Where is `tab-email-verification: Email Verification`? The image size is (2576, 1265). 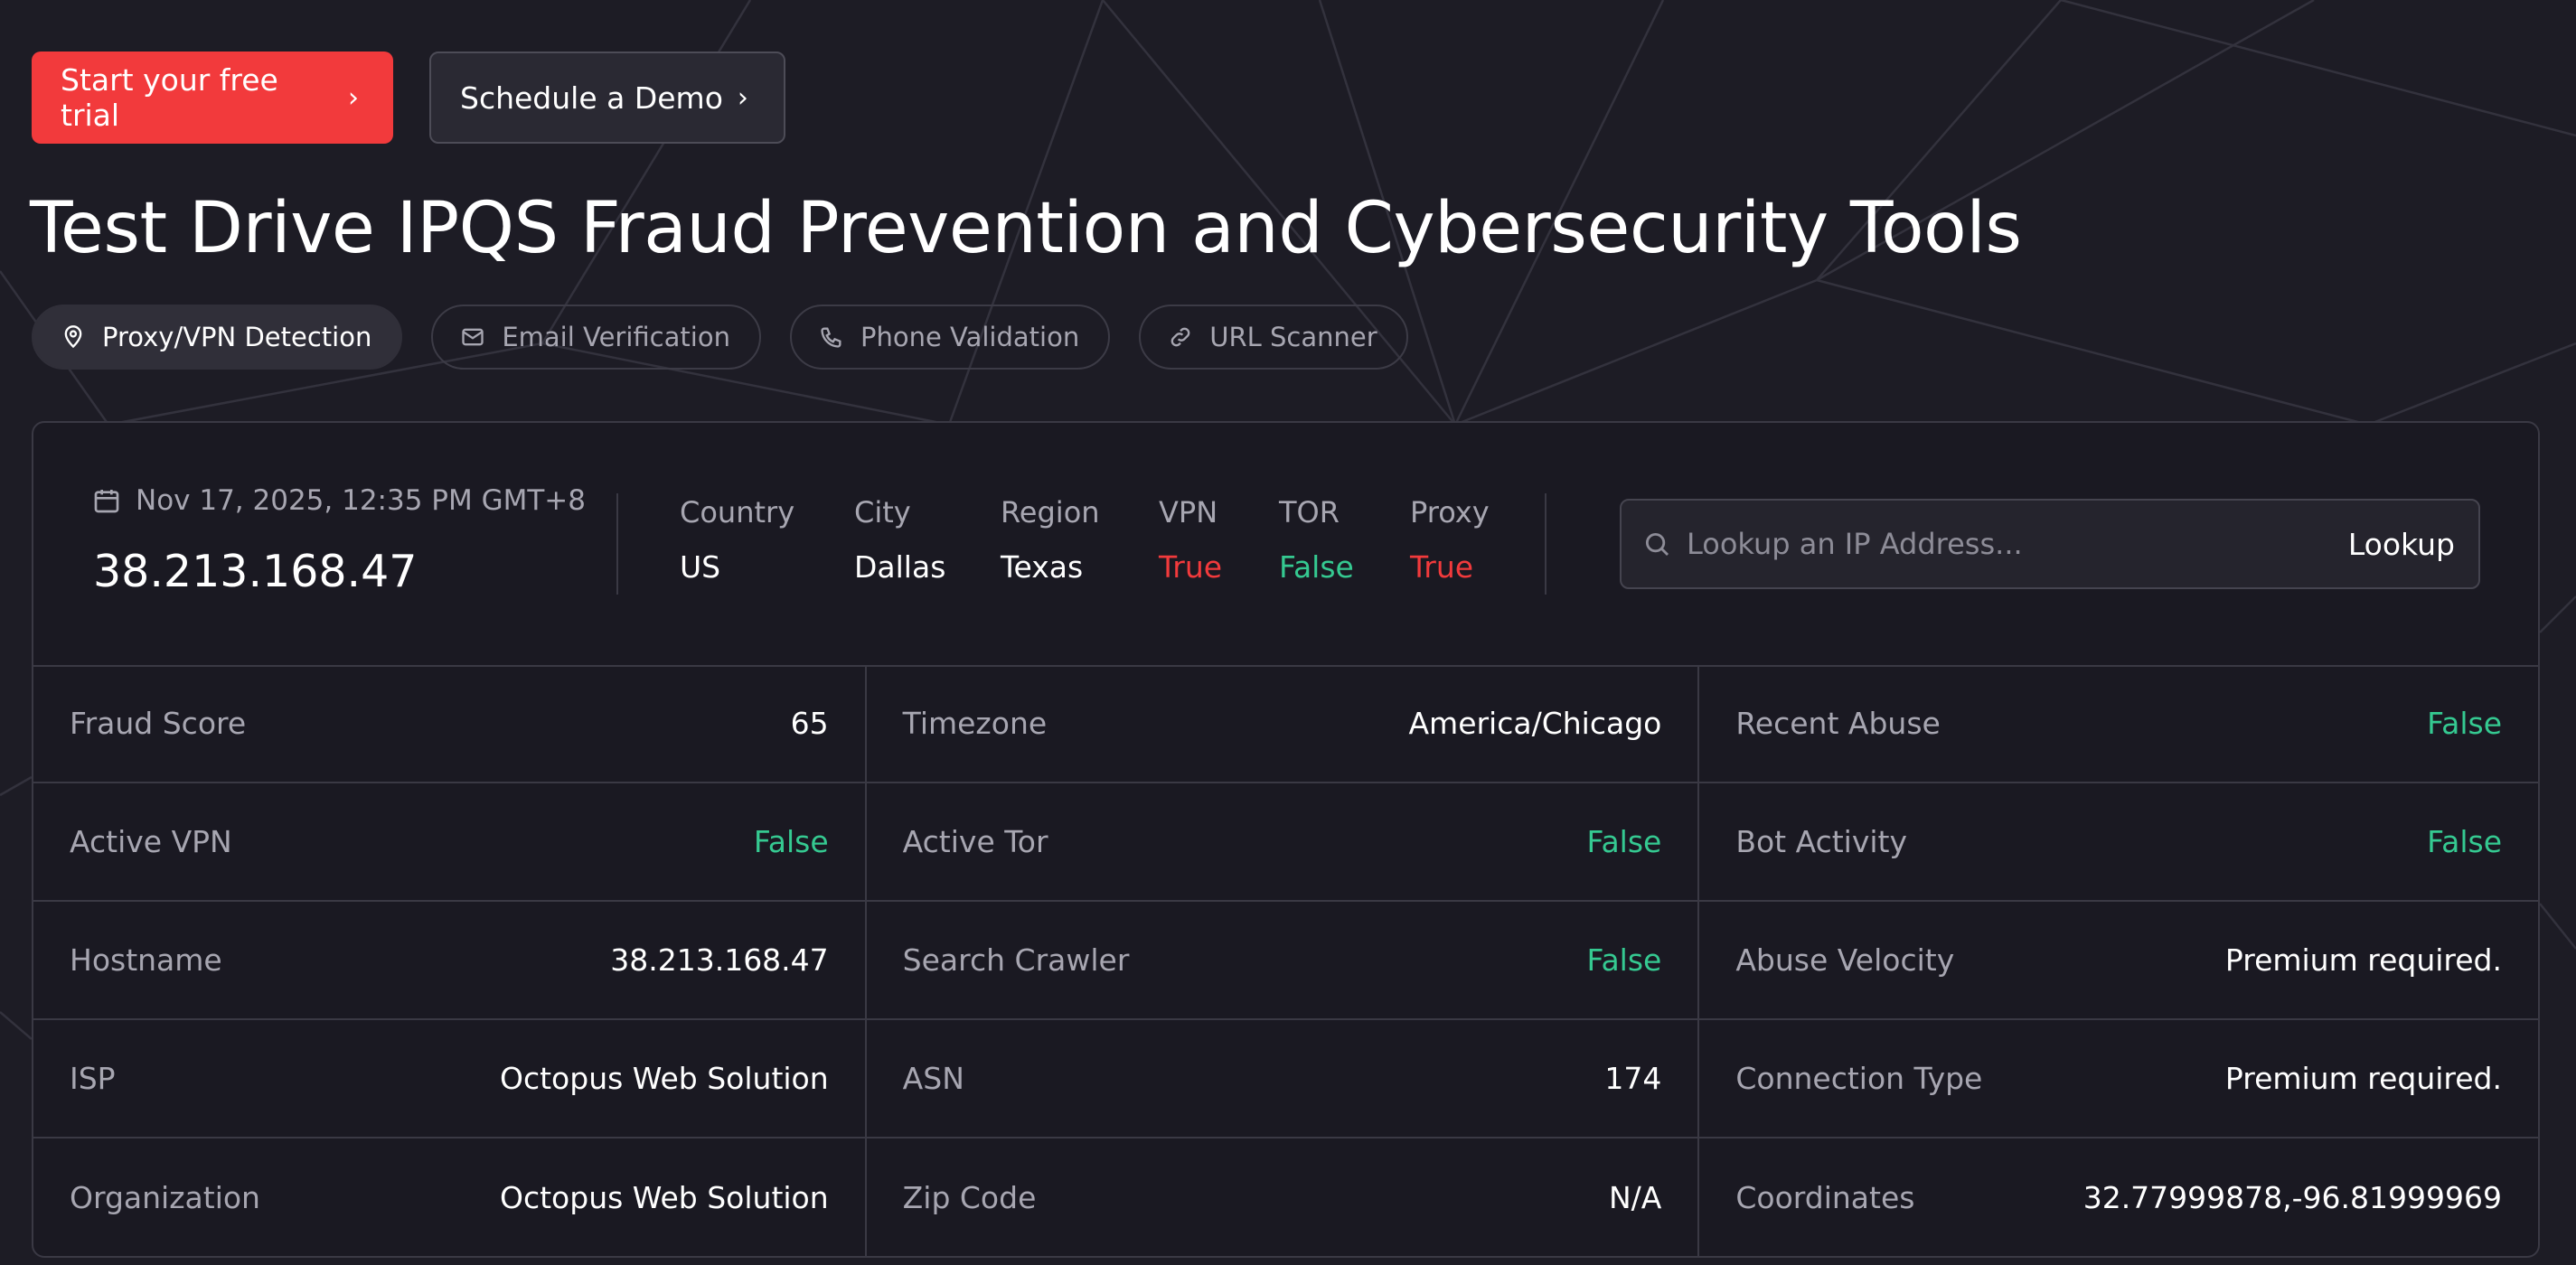
tab-email-verification: Email Verification is located at coordinates (596, 337).